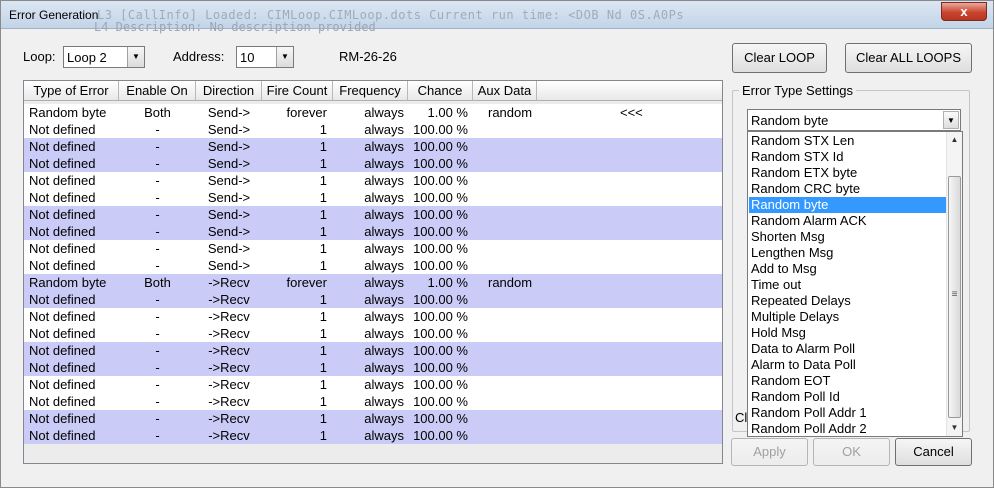  Describe the element at coordinates (847, 221) in the screenshot. I see `dropdown-option: Random Alarm ACK` at that location.